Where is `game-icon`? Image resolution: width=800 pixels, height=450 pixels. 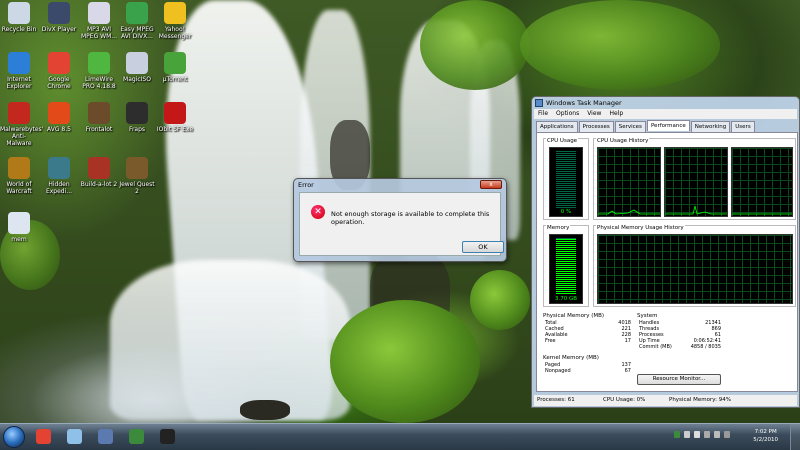 game-icon is located at coordinates (167, 436).